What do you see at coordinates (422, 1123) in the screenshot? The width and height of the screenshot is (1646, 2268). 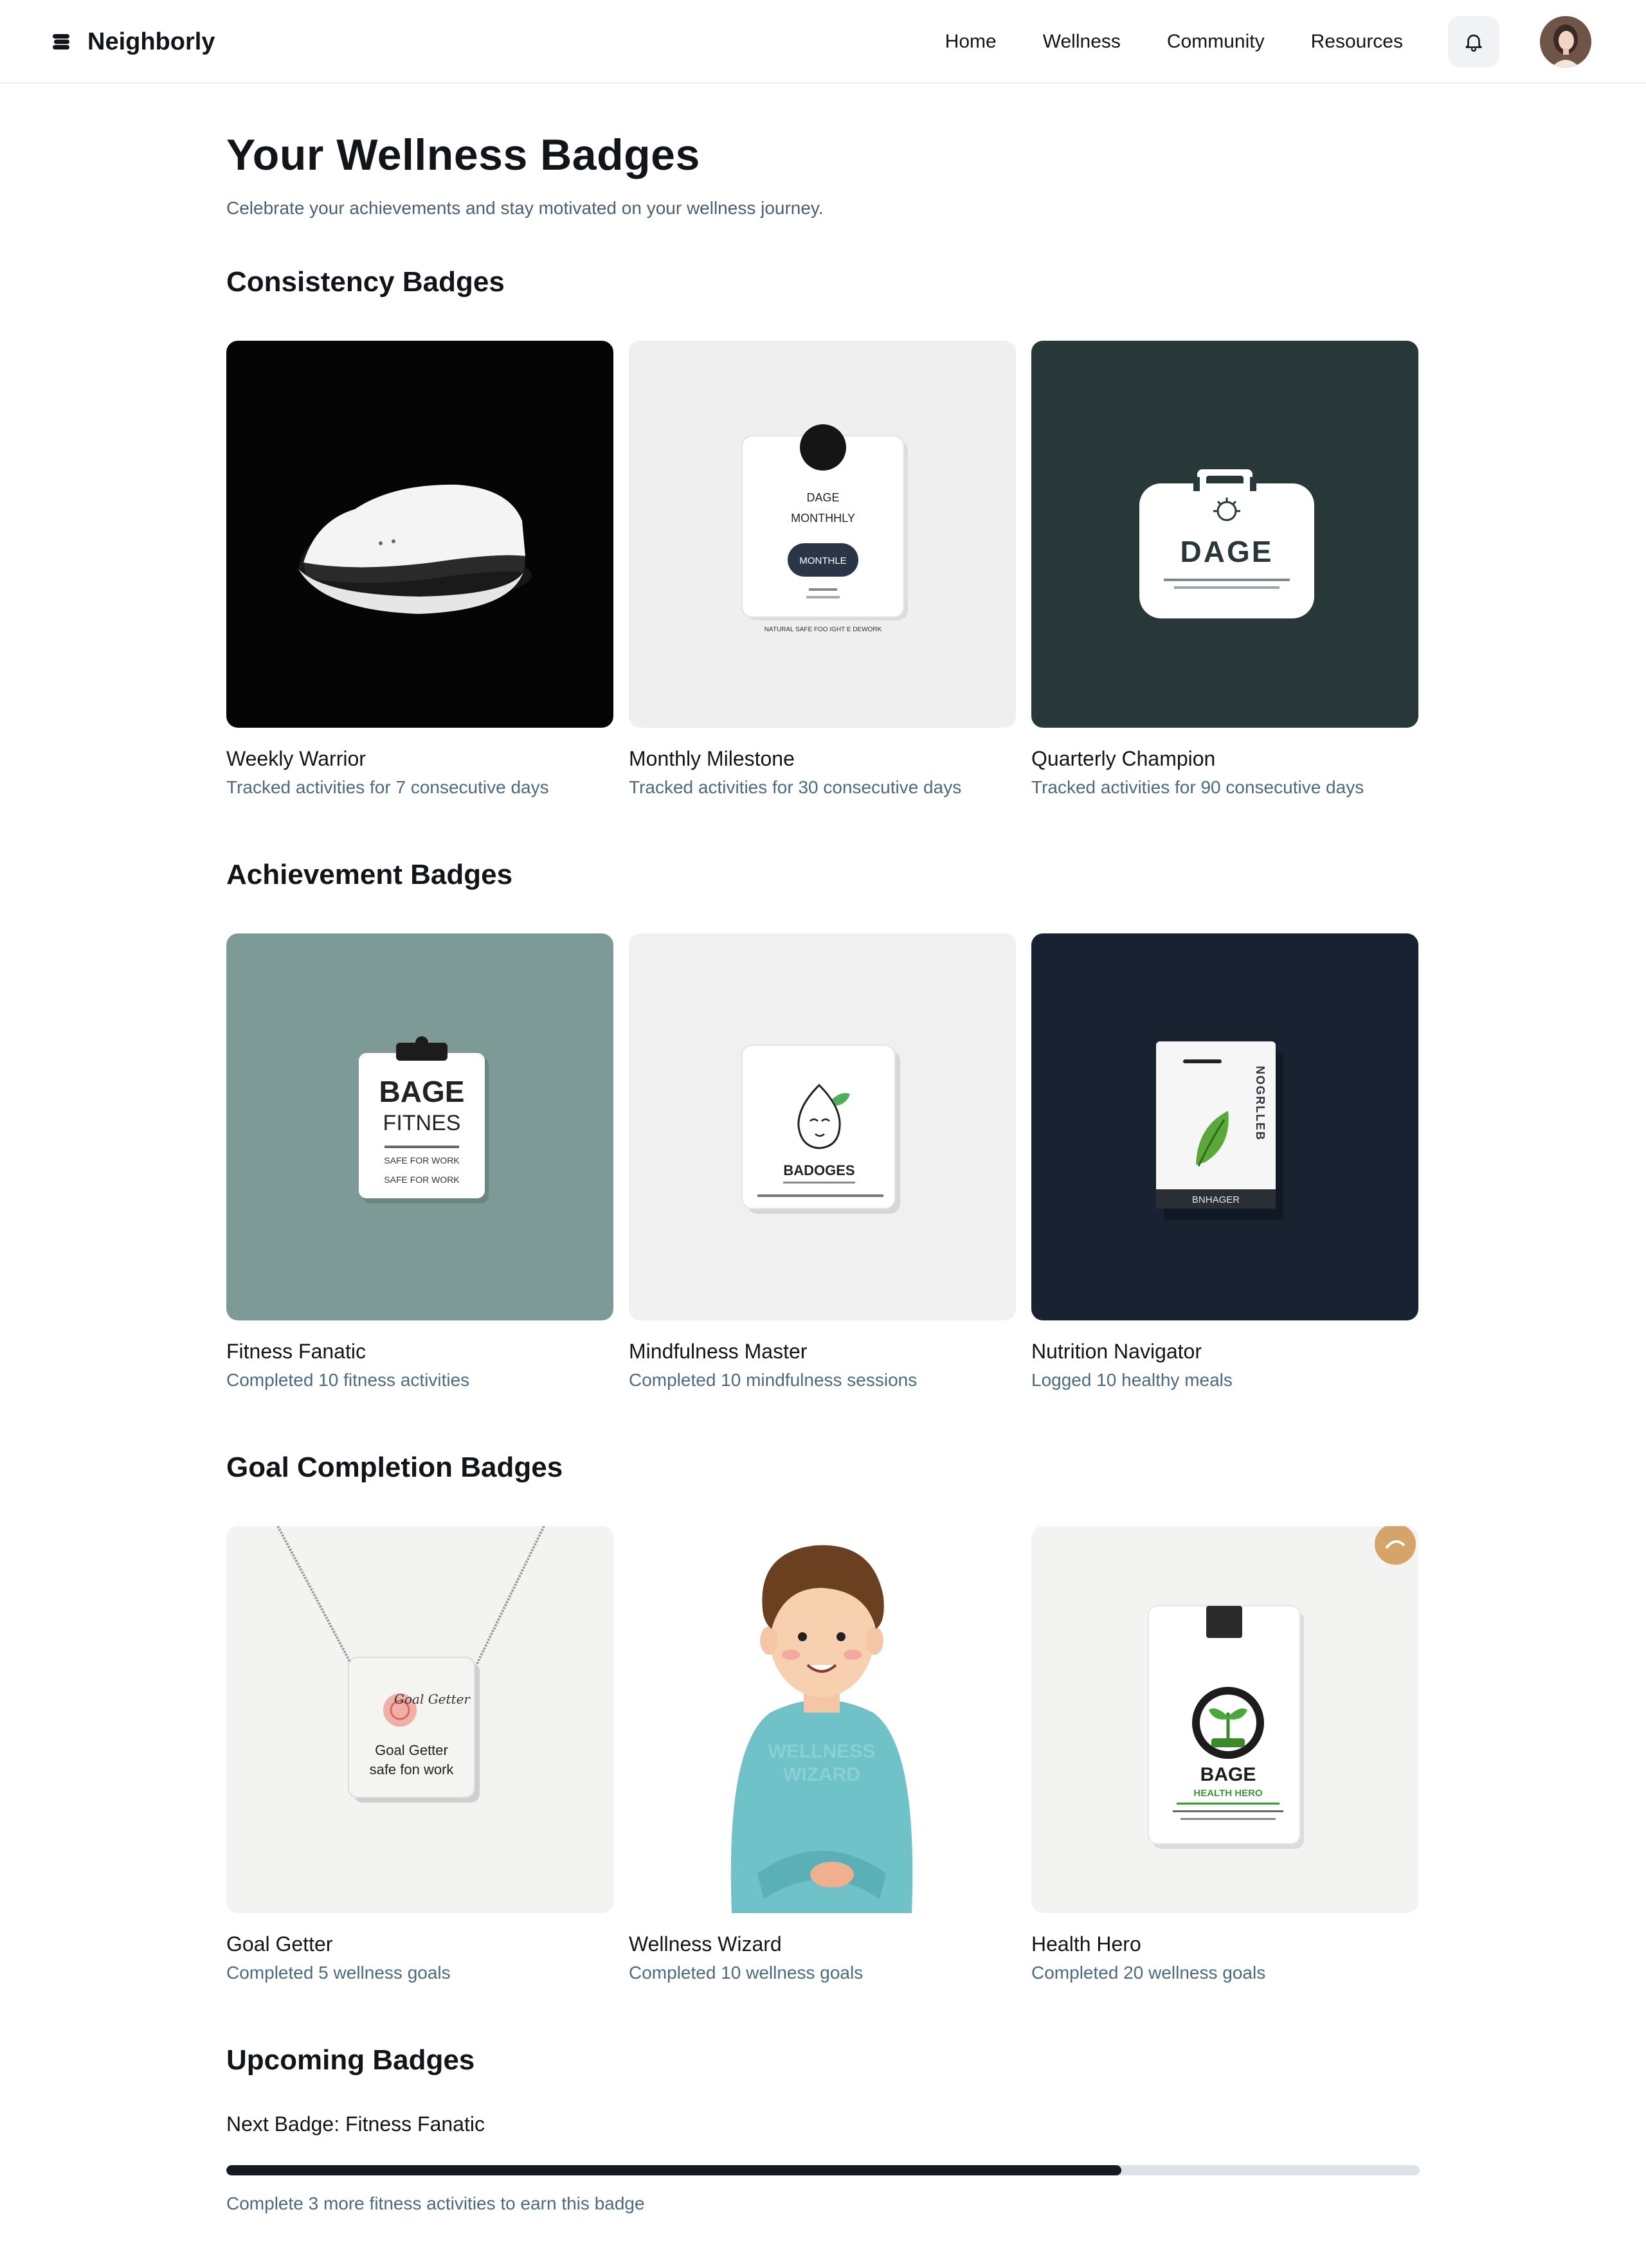 I see `img-text-fitnes: FITNES` at bounding box center [422, 1123].